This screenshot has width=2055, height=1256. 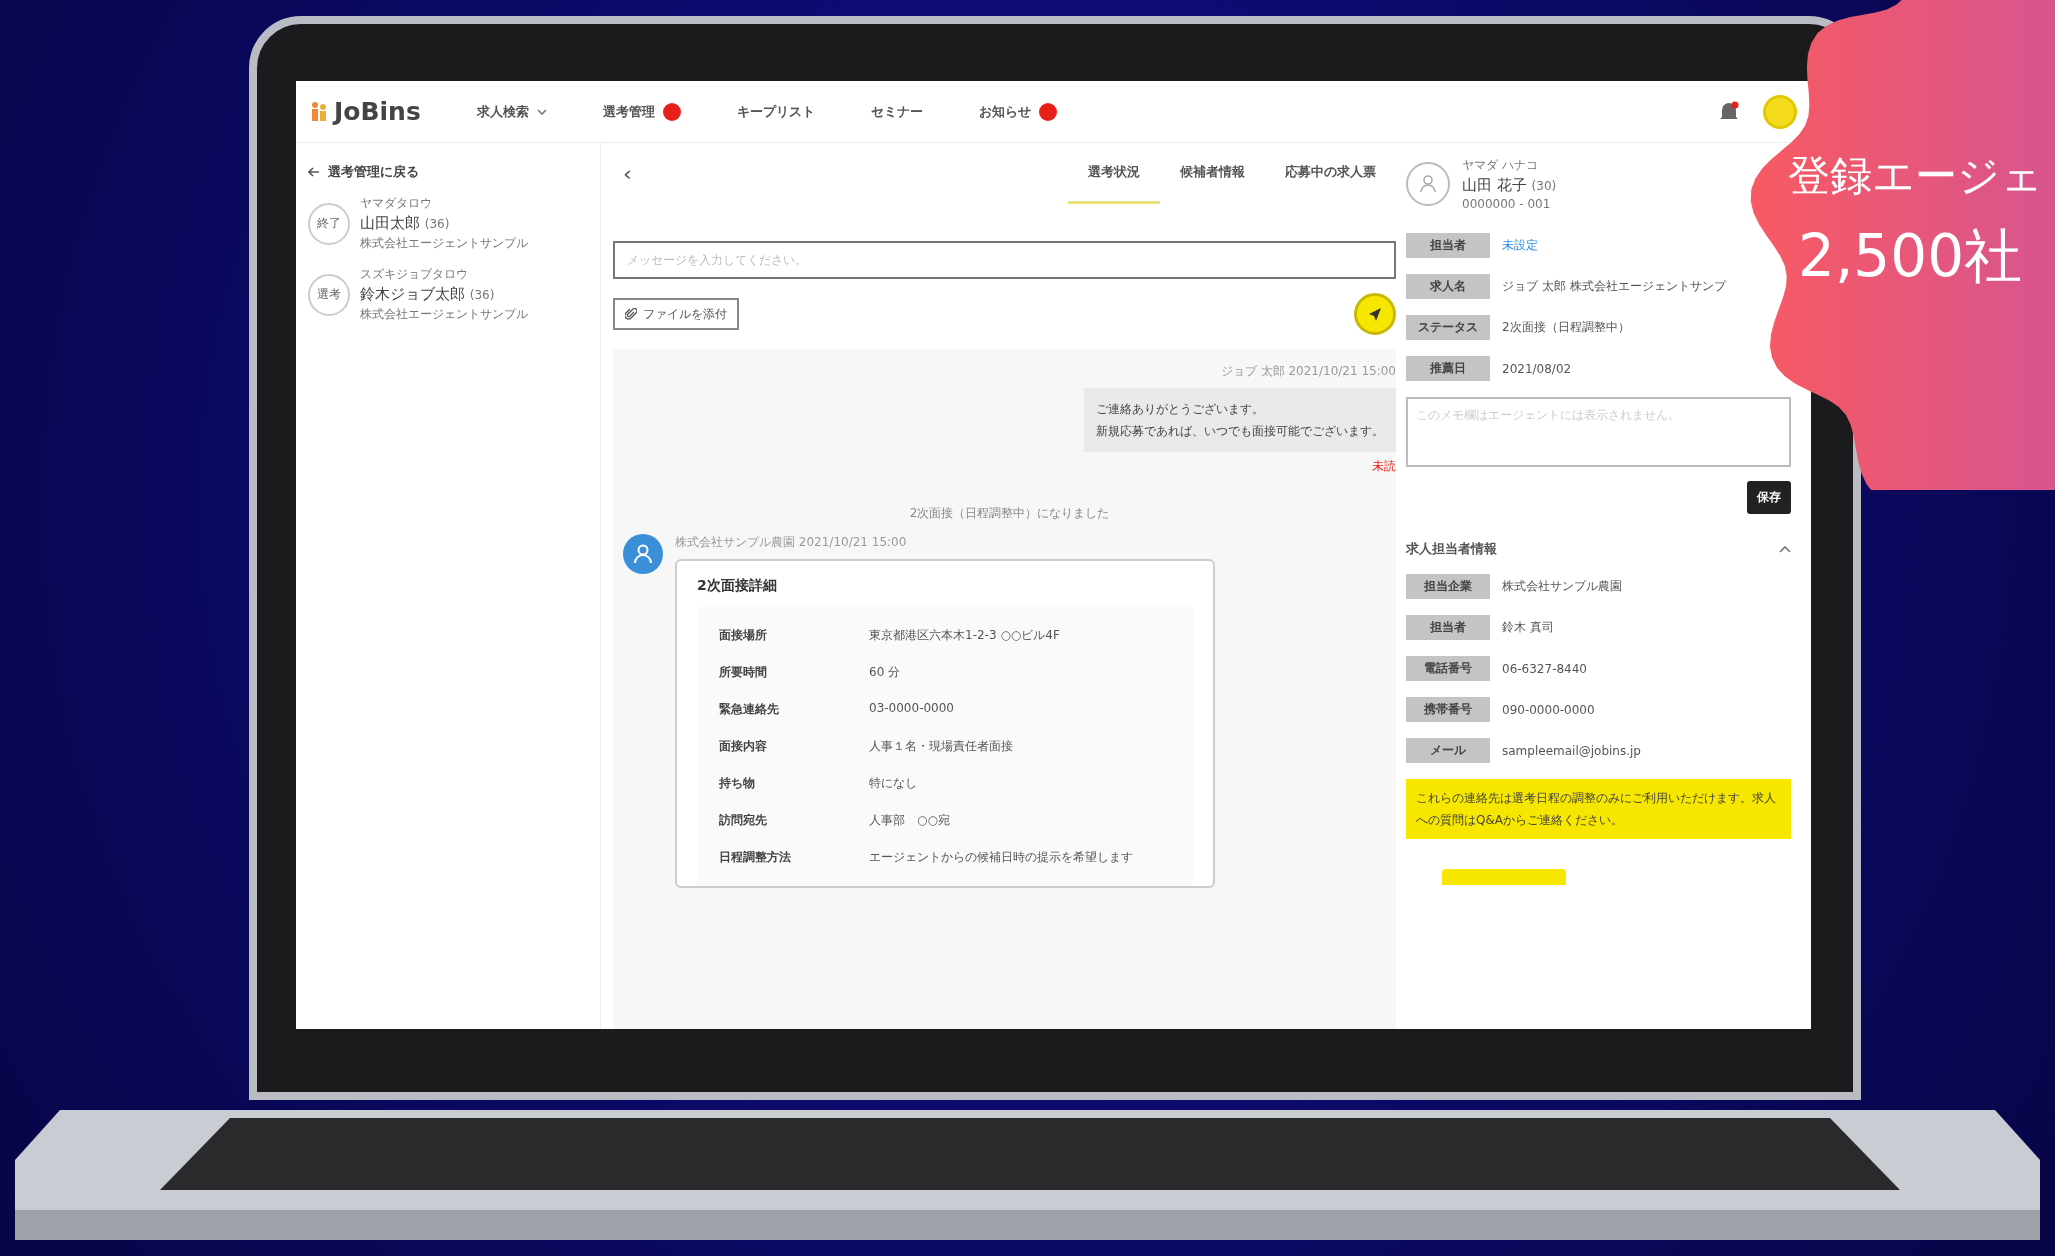 I want to click on detail-label: 緊急連絡先, so click(x=749, y=709).